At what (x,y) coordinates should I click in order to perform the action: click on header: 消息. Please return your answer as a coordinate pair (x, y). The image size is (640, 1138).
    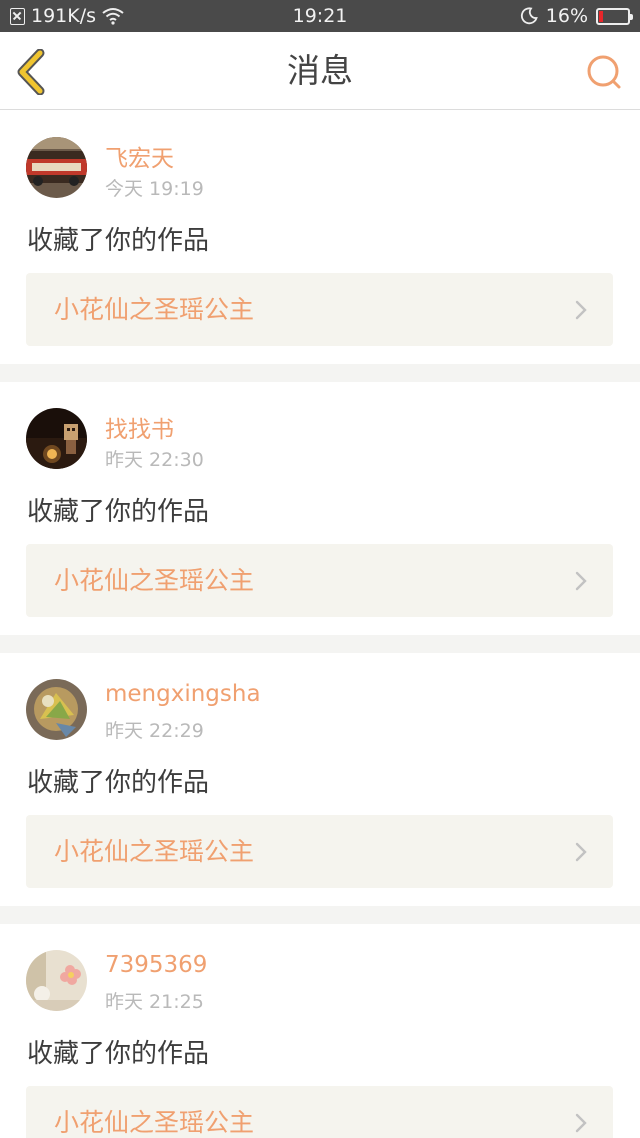
    Looking at the image, I should click on (320, 71).